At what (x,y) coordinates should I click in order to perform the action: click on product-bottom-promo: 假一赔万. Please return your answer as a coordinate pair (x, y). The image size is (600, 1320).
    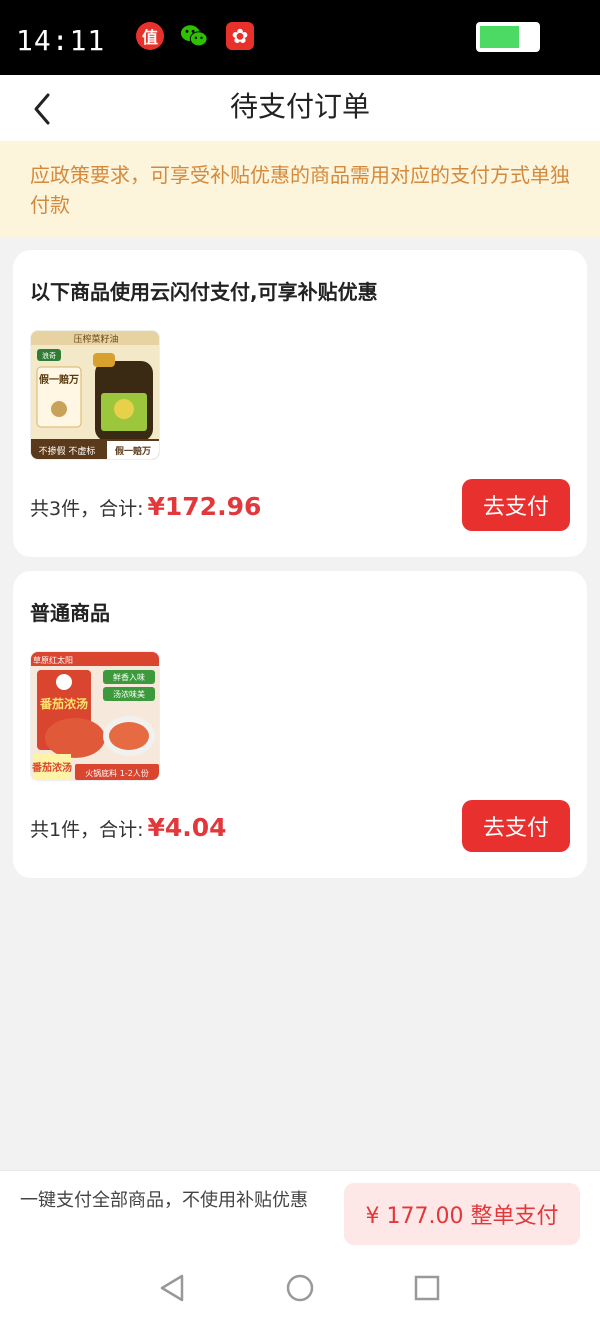
    Looking at the image, I should click on (133, 451).